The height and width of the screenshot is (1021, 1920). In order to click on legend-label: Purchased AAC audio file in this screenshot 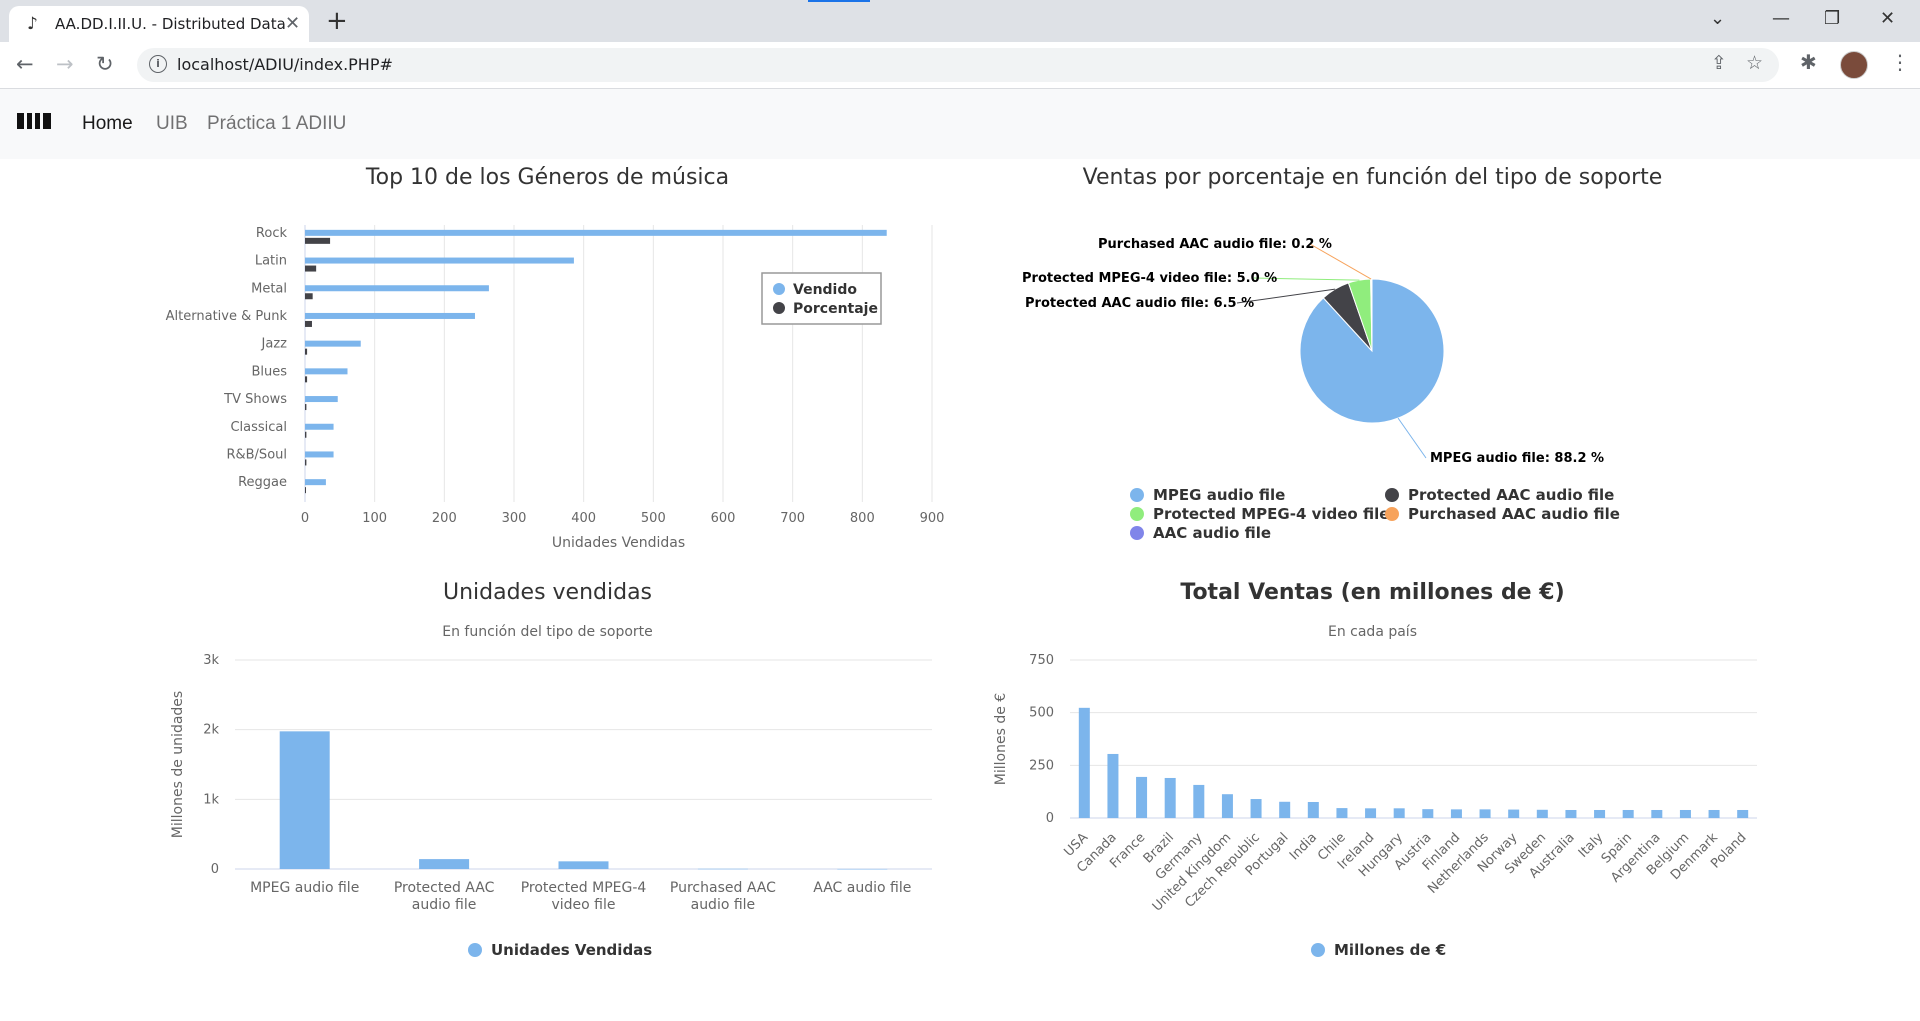, I will do `click(1514, 514)`.